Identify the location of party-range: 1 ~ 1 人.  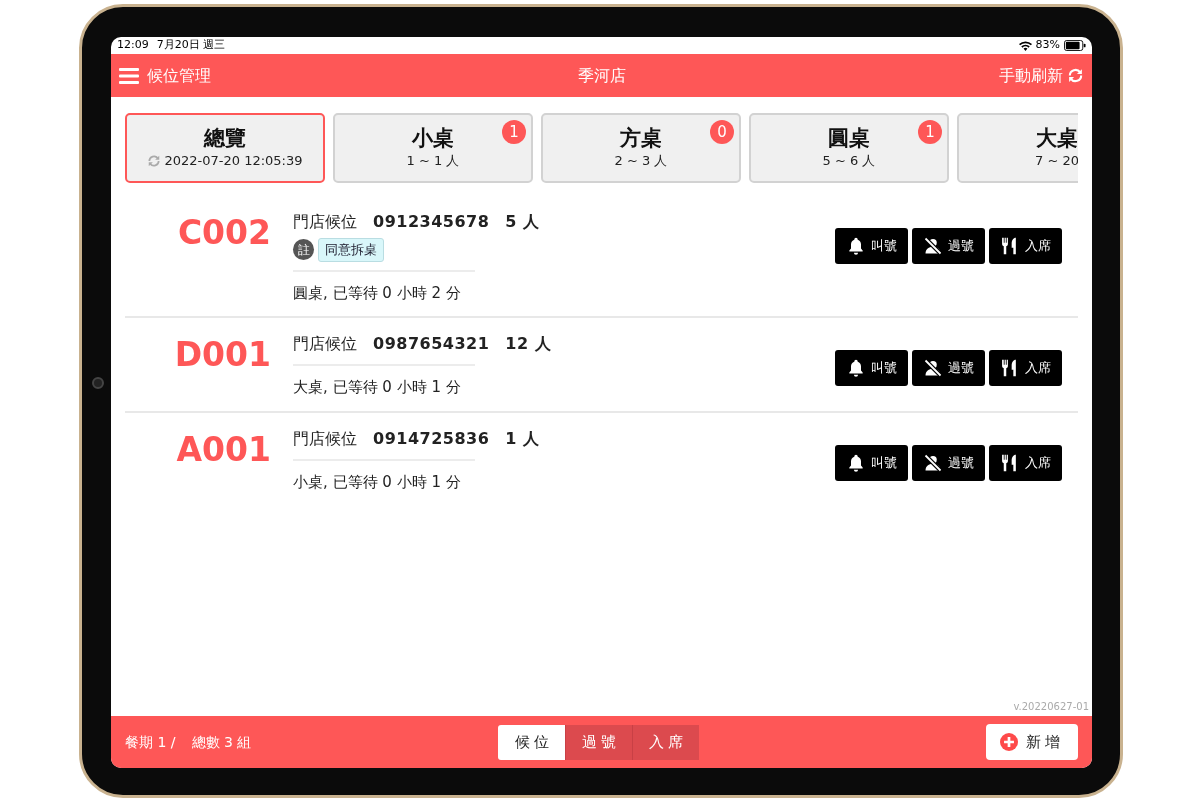
(433, 160).